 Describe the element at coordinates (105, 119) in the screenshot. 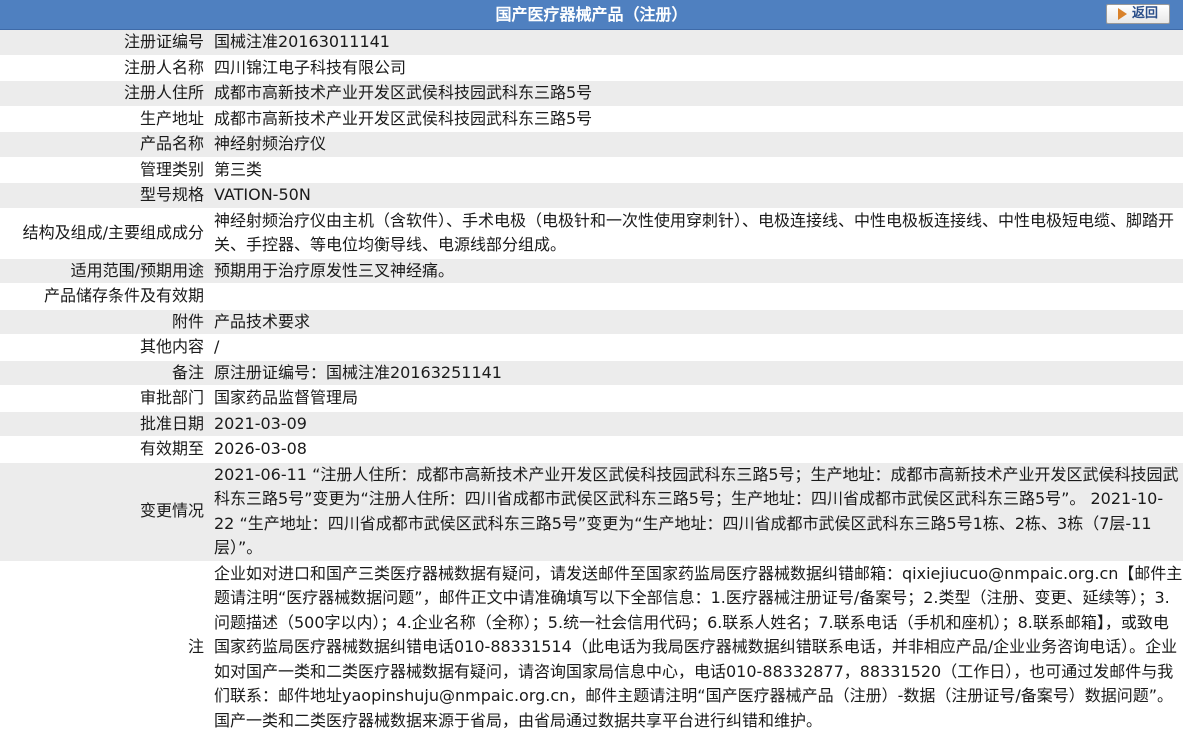

I see `field-label: 生产地址` at that location.